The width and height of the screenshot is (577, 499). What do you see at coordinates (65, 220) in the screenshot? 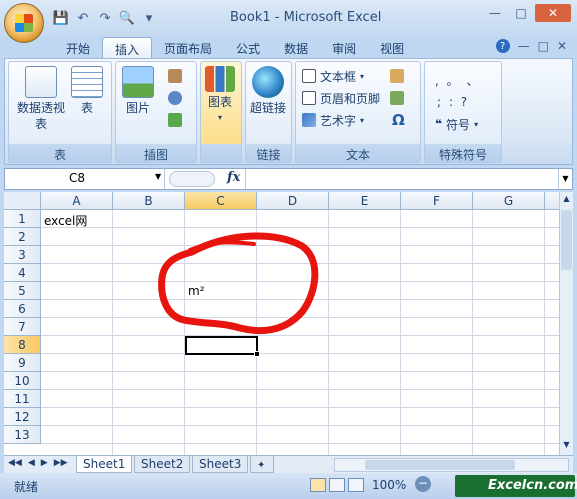
I see `cell-a1: excel网` at bounding box center [65, 220].